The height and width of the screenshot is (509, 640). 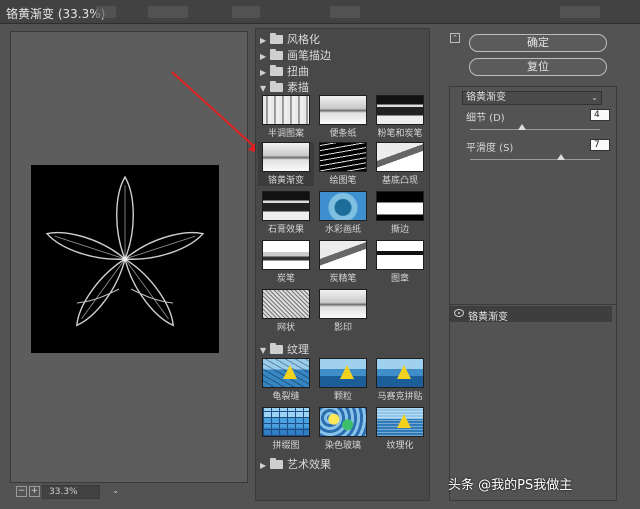 What do you see at coordinates (343, 134) in the screenshot?
I see `filter-label: 便条纸` at bounding box center [343, 134].